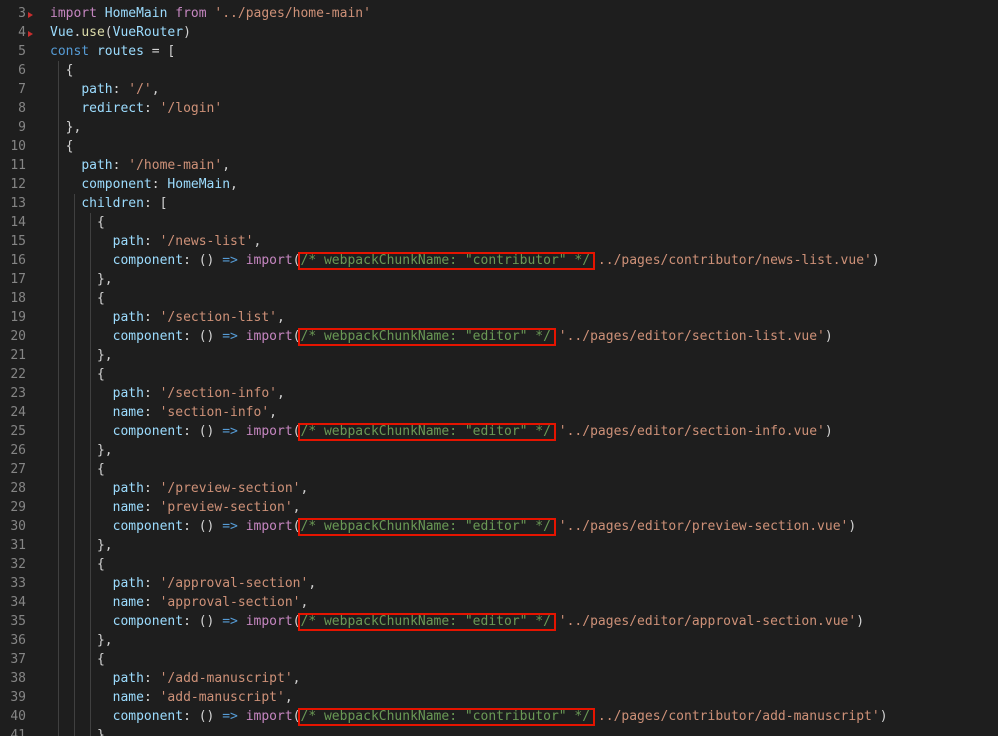 This screenshot has height=736, width=998. Describe the element at coordinates (499, 469) in the screenshot. I see `code-line: 27 {` at that location.